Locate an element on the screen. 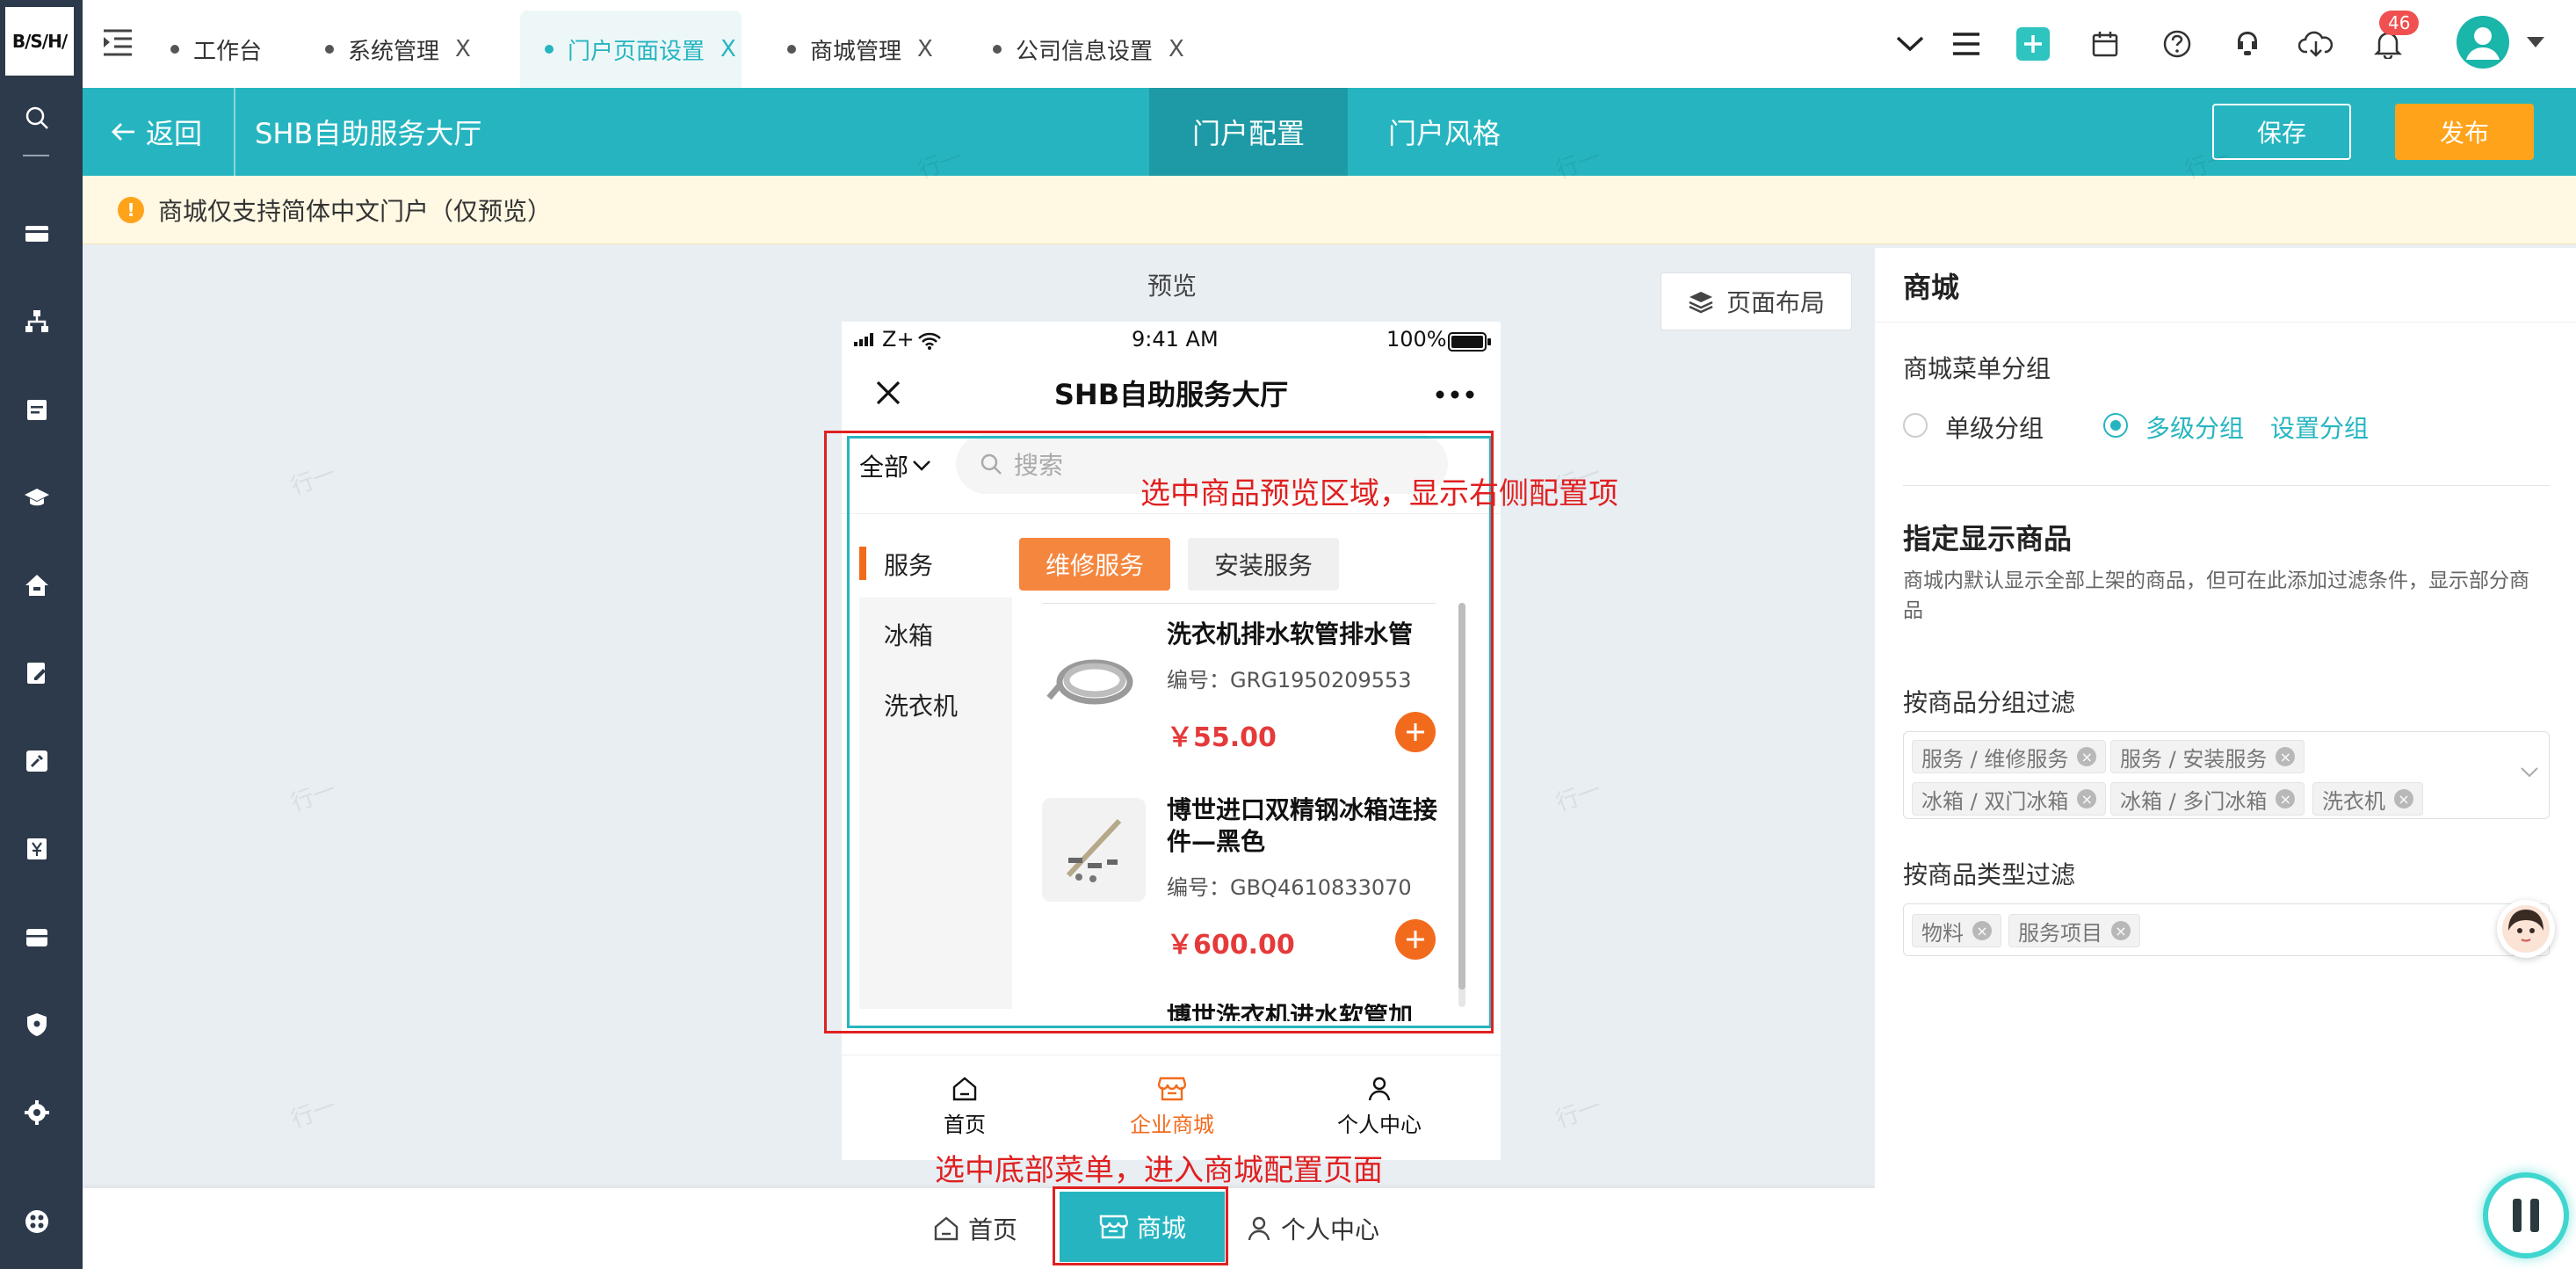 The width and height of the screenshot is (2576, 1269). goods-area-annotation-box is located at coordinates (1159, 732).